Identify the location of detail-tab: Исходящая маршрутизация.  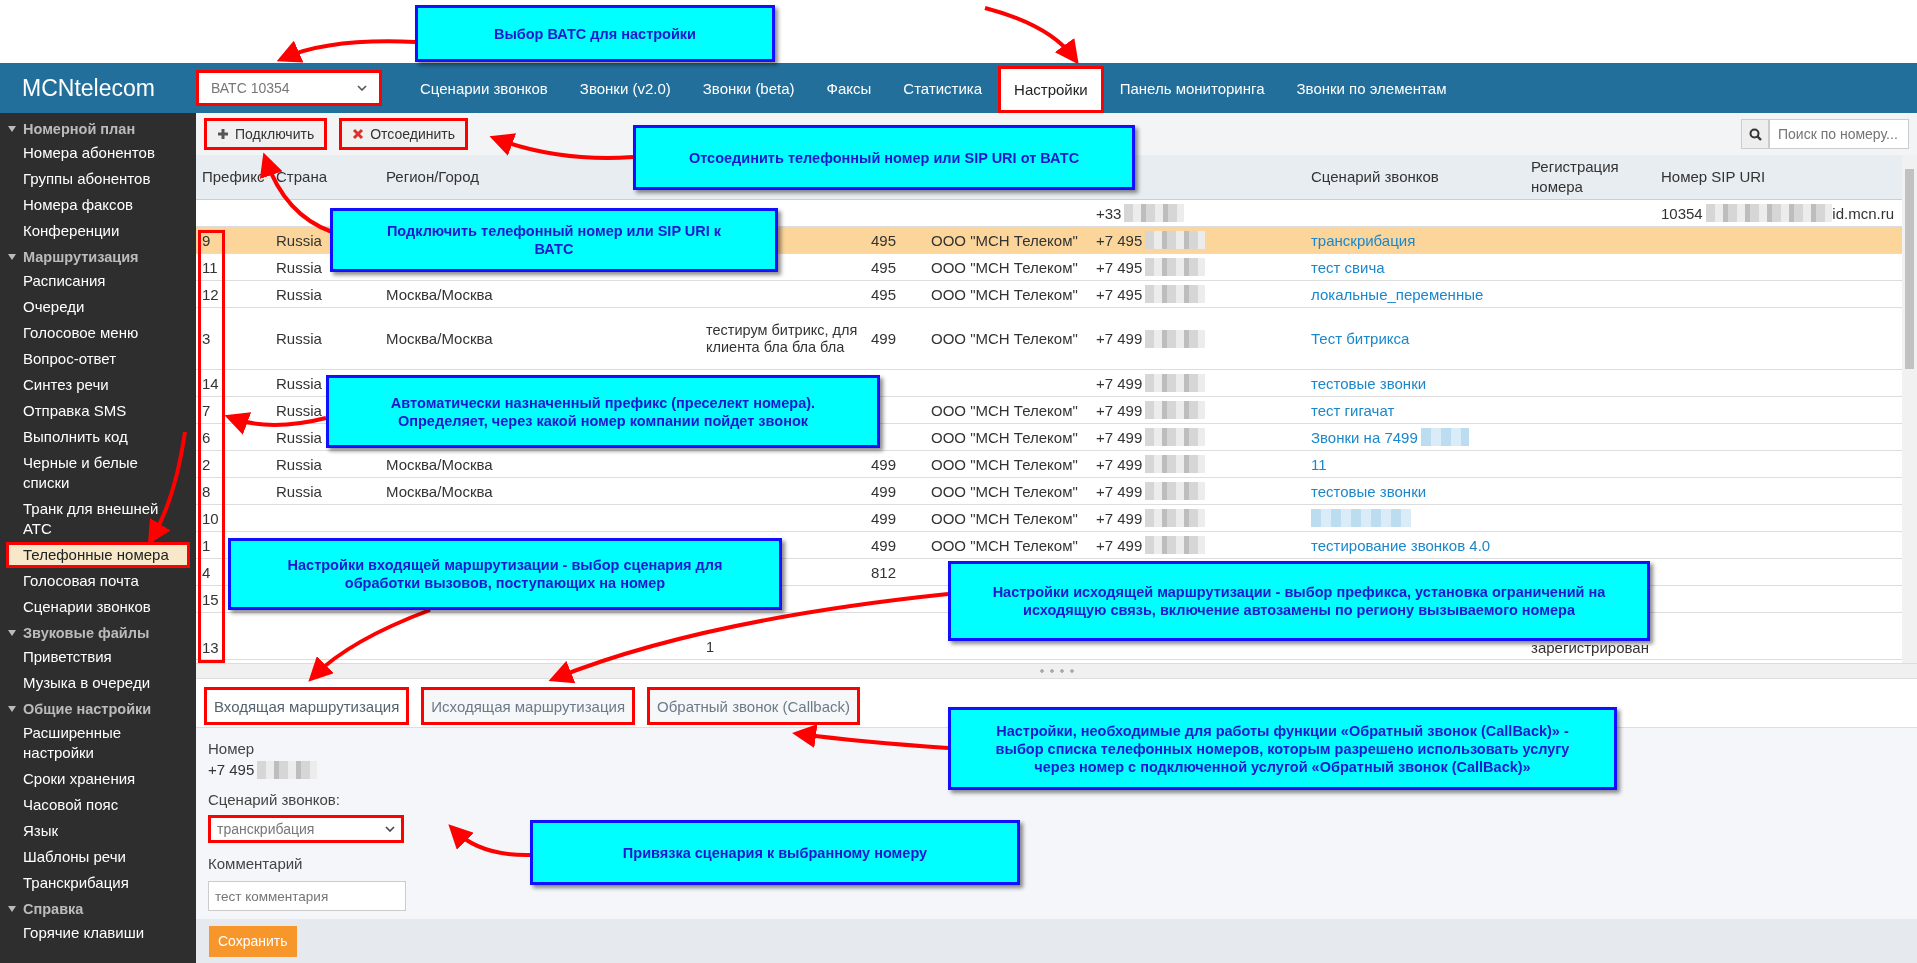
(528, 706).